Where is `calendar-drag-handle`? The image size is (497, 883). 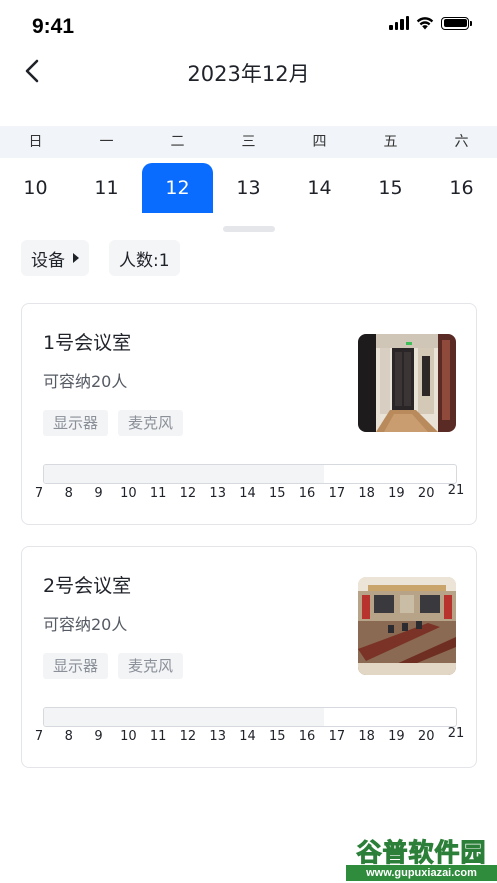 calendar-drag-handle is located at coordinates (249, 229).